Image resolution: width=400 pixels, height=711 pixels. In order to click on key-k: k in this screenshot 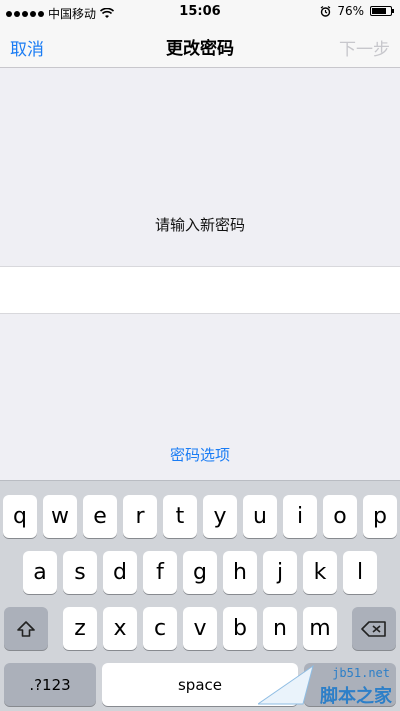, I will do `click(320, 572)`.